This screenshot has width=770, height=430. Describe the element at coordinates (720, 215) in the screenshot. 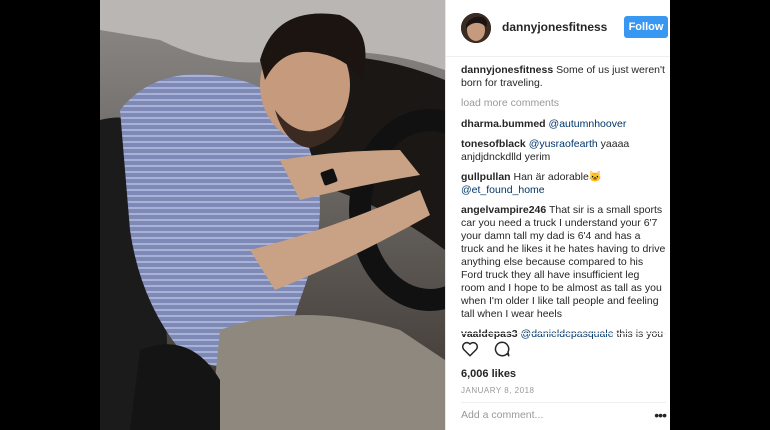

I see `letterbox-right` at that location.